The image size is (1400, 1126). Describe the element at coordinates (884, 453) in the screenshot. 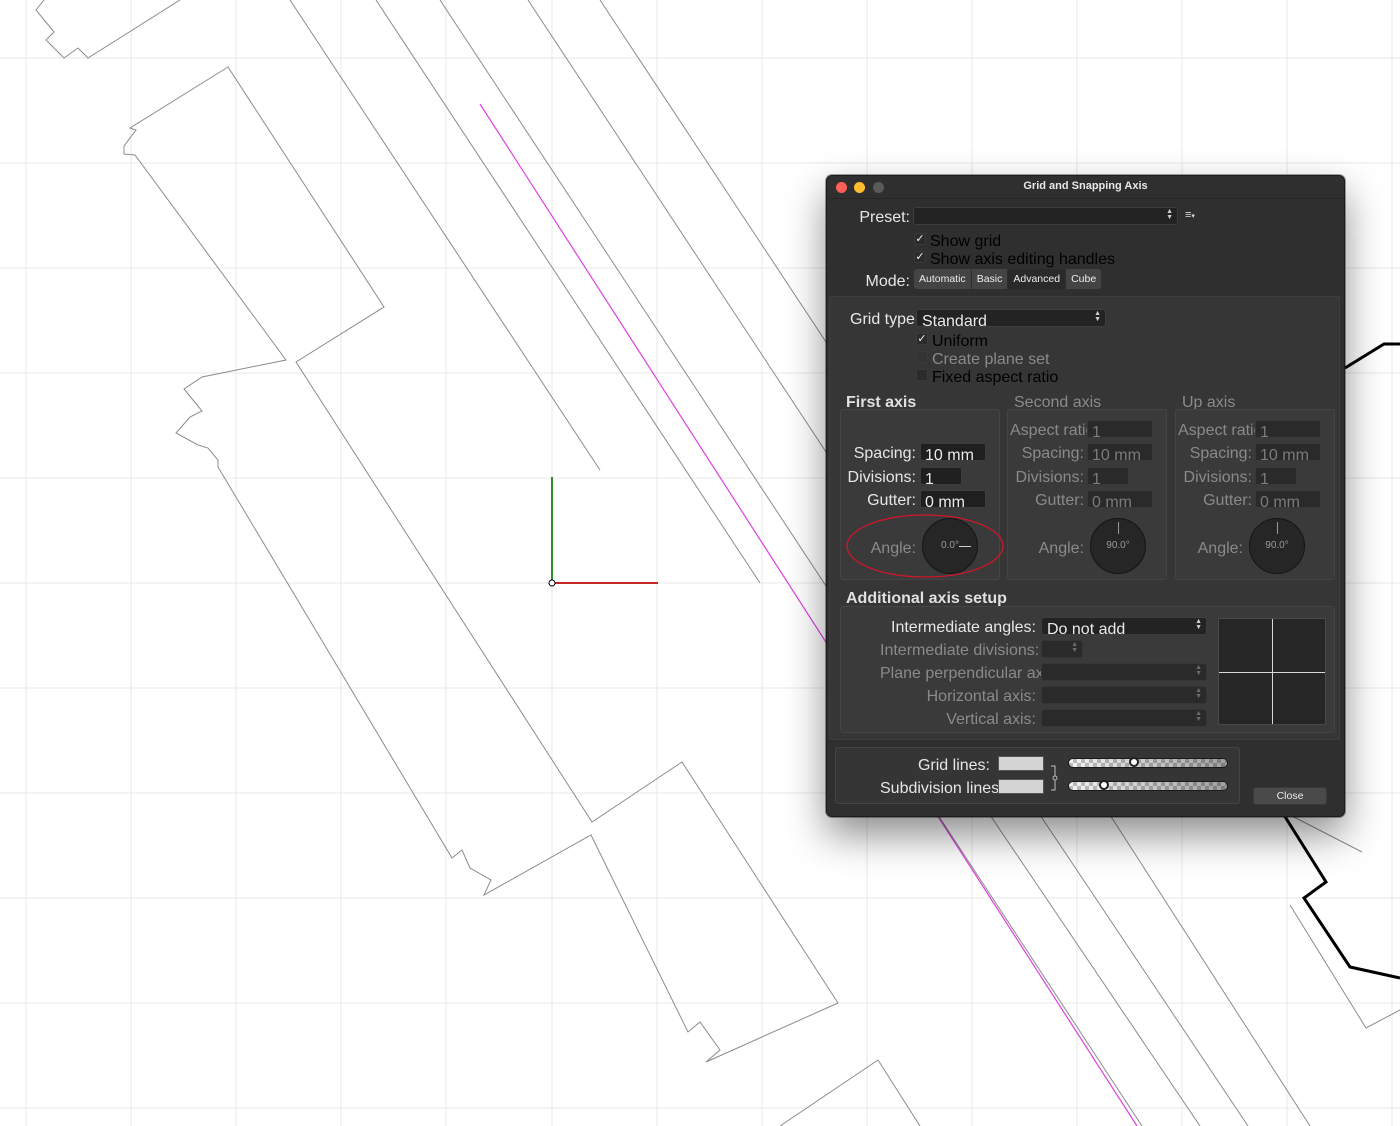

I see `first-spacing-label: Spacing:` at that location.